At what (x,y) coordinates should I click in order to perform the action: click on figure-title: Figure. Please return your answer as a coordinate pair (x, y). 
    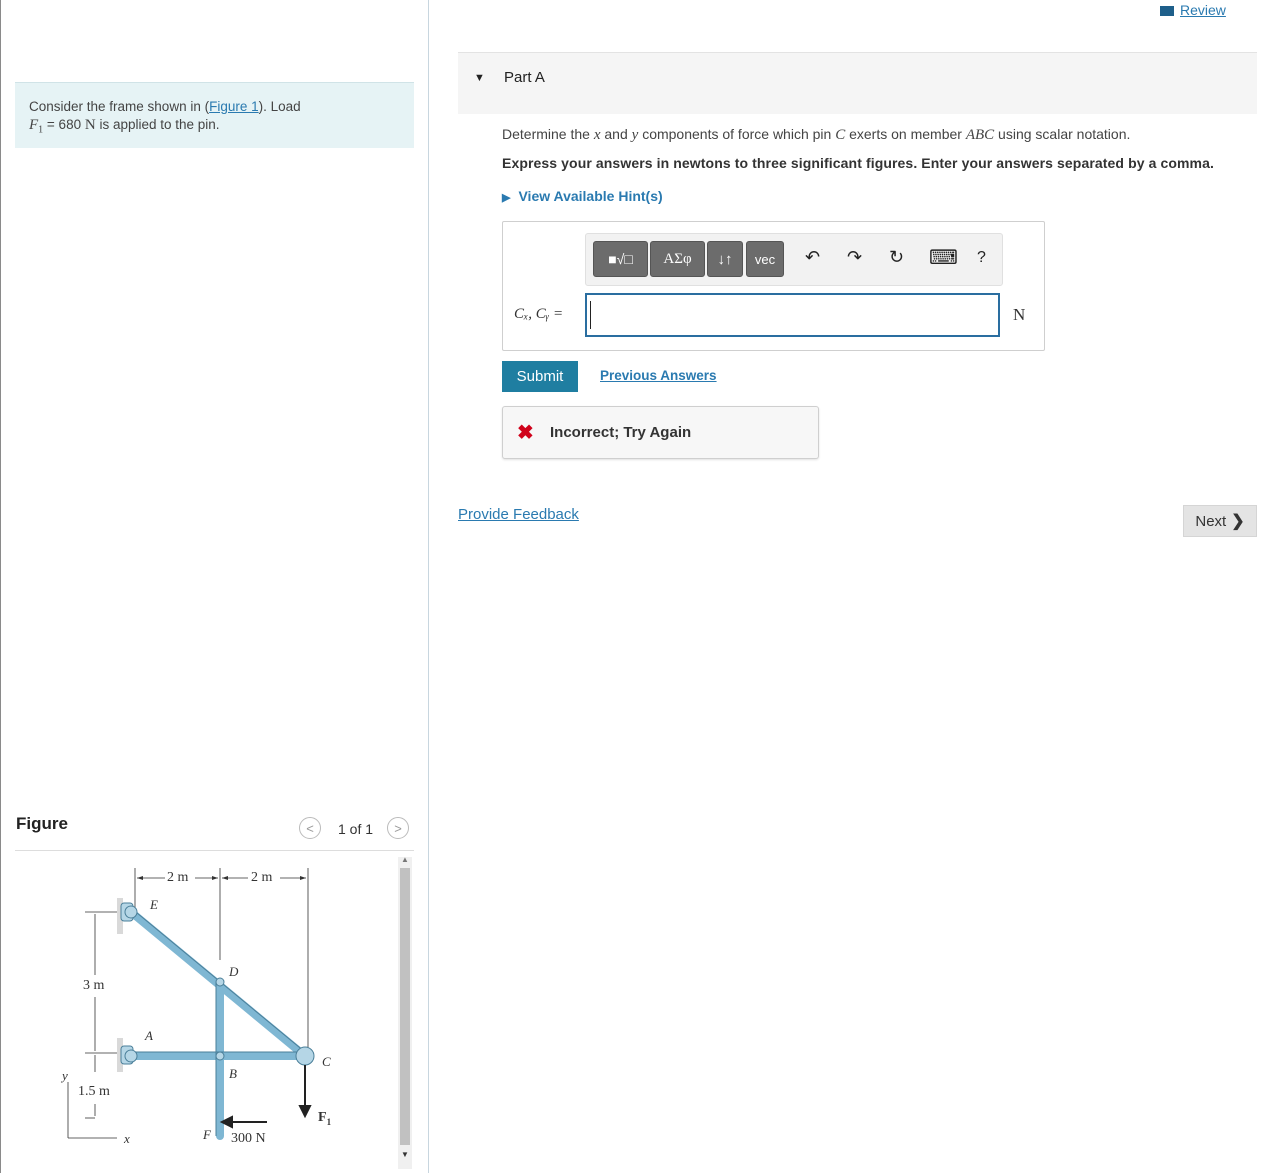
    Looking at the image, I should click on (42, 823).